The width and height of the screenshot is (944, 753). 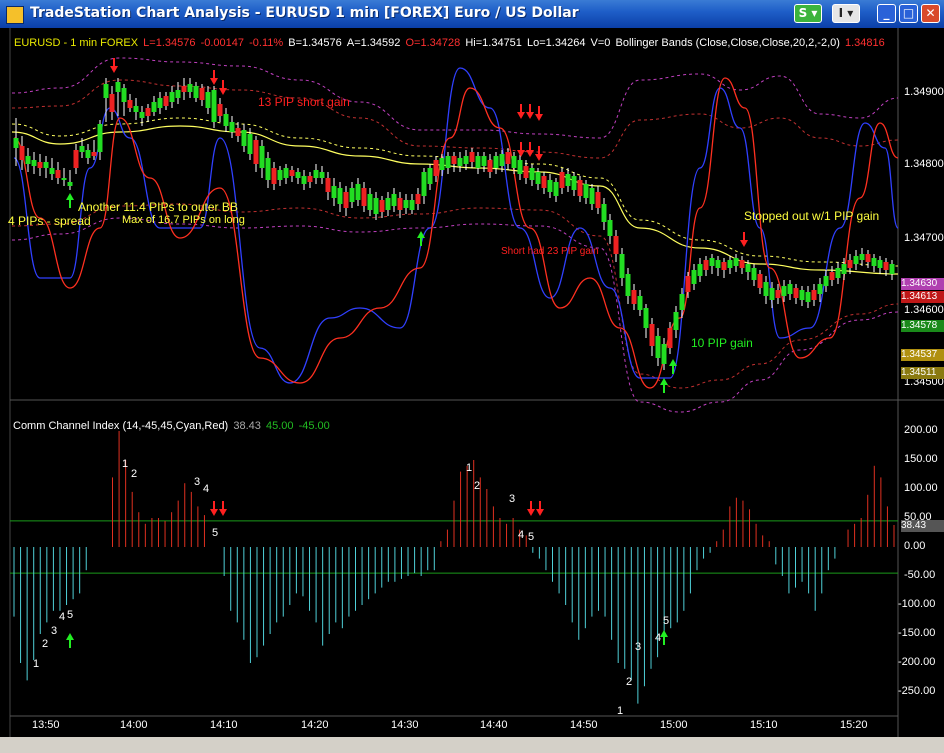 What do you see at coordinates (556, 43) in the screenshot?
I see `low-price: Lo=1.34264` at bounding box center [556, 43].